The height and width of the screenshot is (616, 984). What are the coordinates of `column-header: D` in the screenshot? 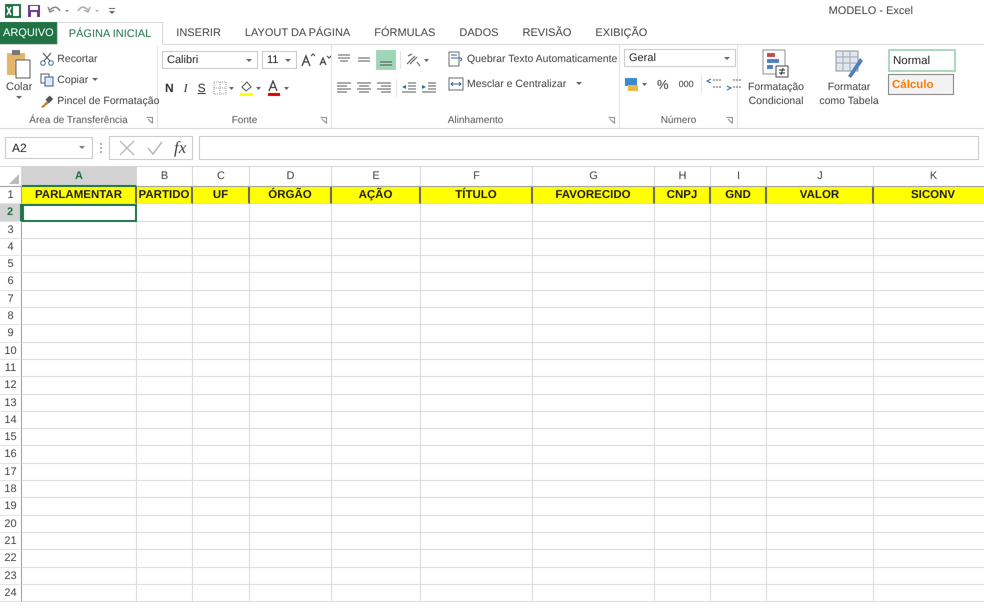 It's located at (291, 177).